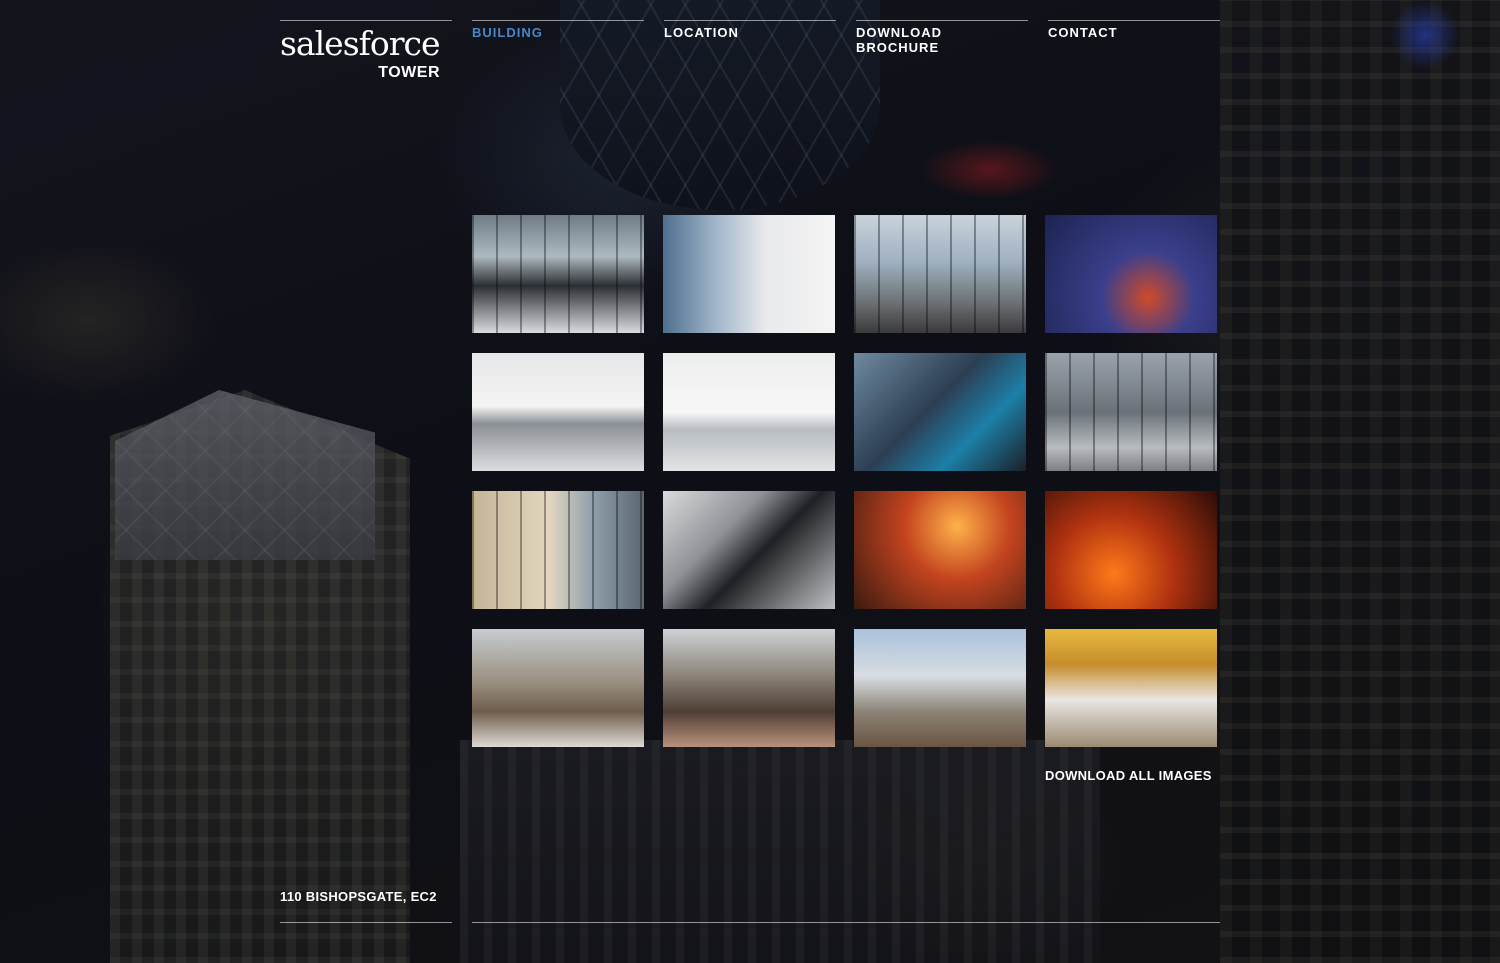  I want to click on footer-rule-right, so click(846, 922).